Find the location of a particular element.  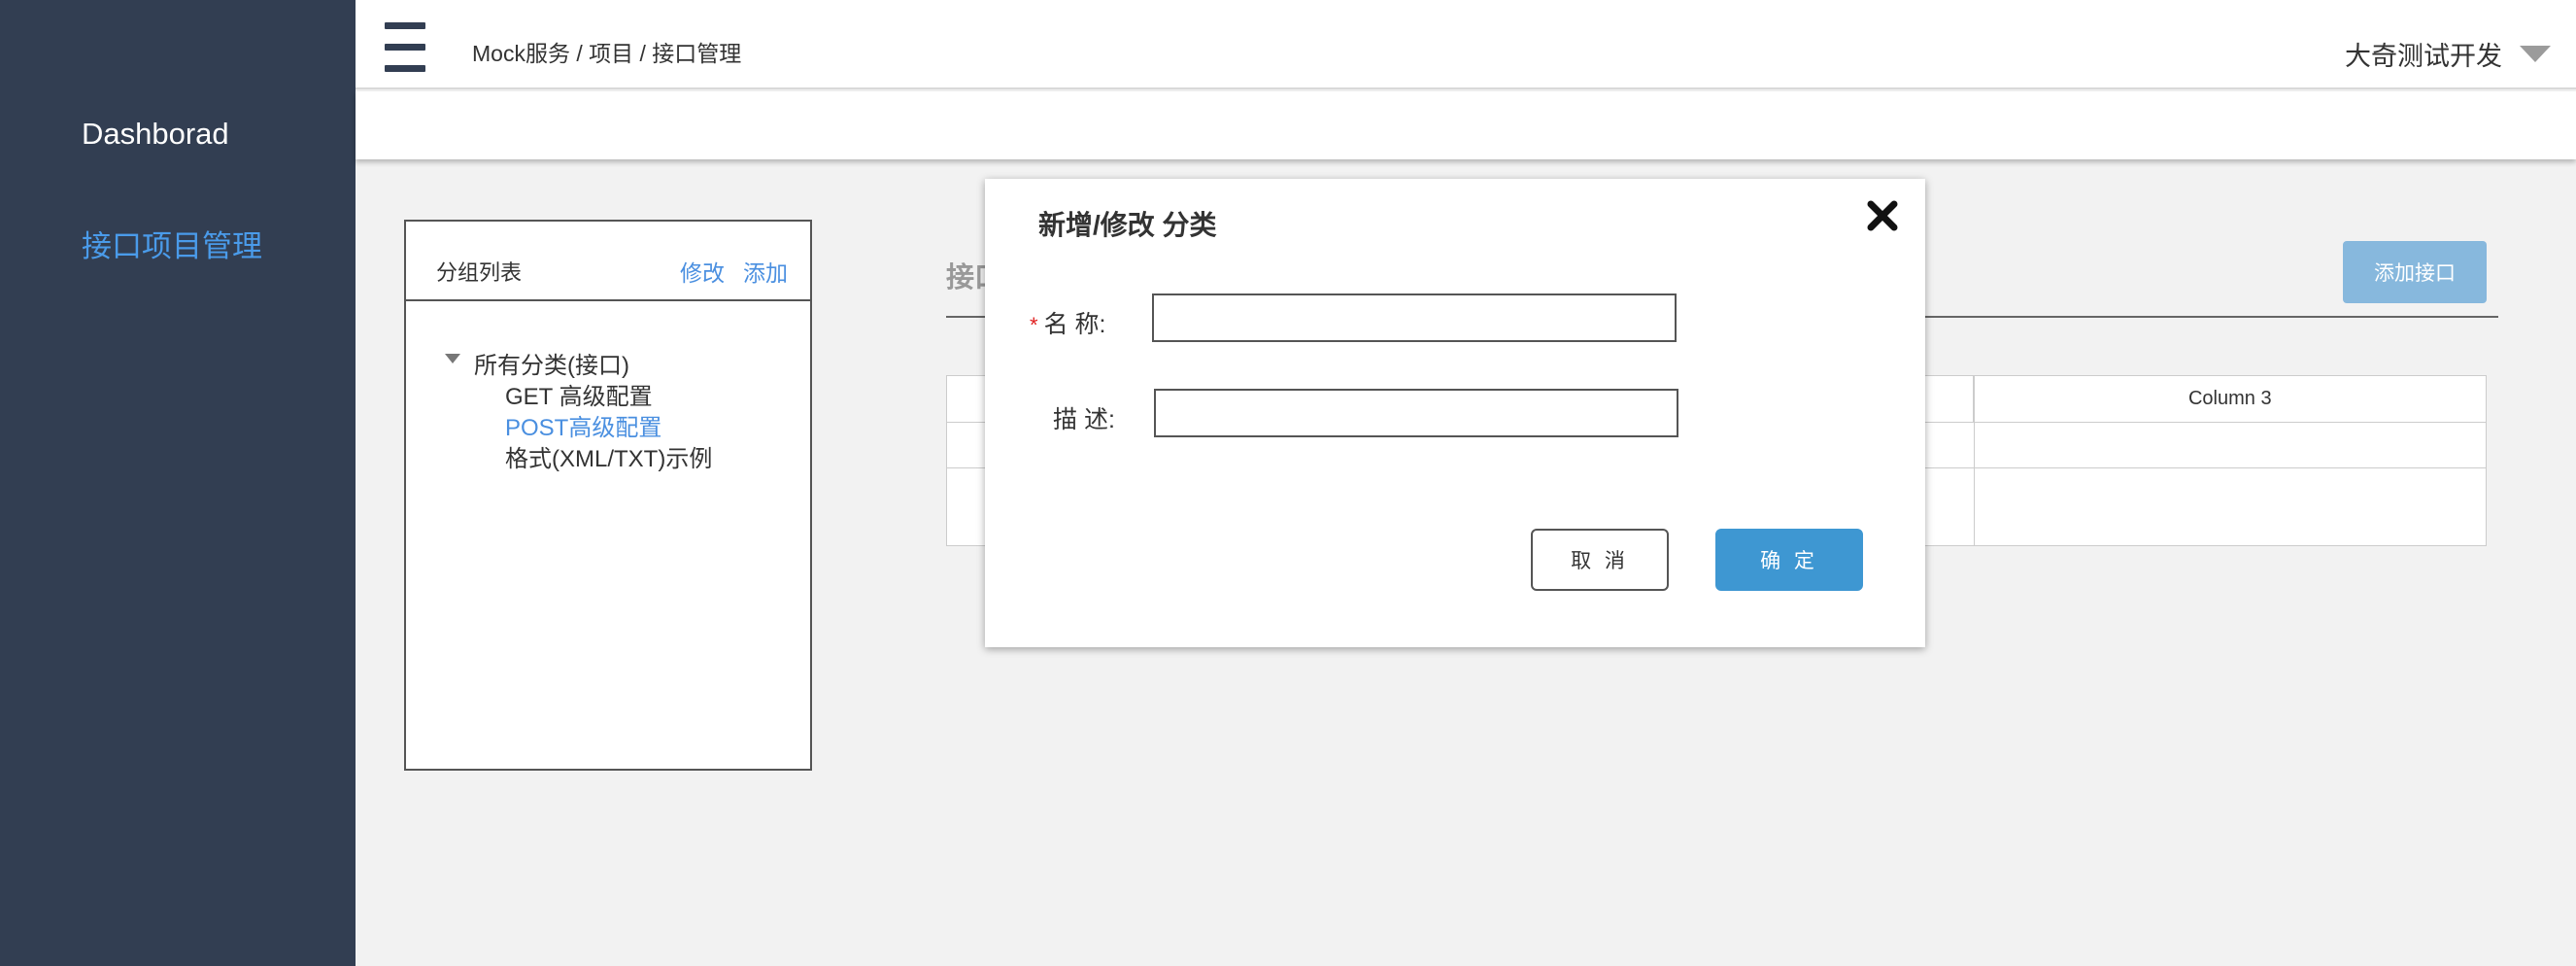

tree-item-format: 格式(XML/TXT)示例 is located at coordinates (608, 456).